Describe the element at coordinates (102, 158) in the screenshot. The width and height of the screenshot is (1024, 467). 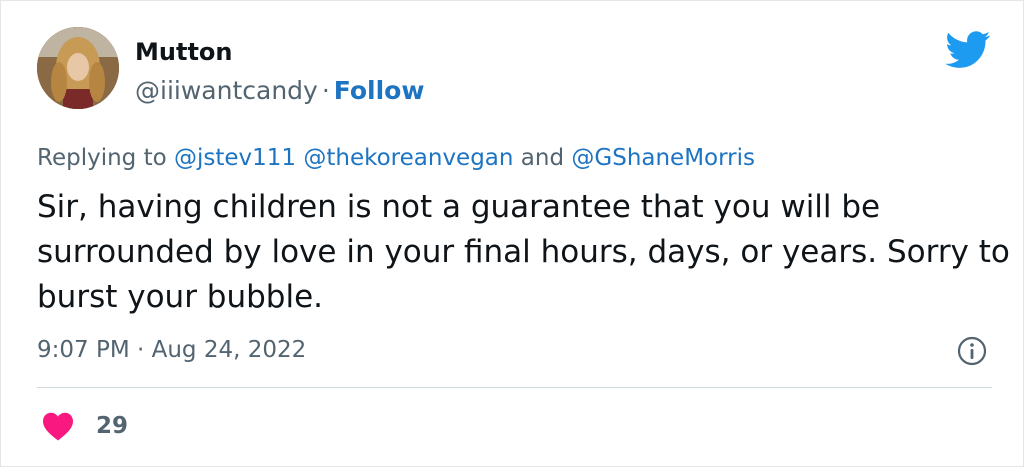
I see `replying-prefix: Replying to` at that location.